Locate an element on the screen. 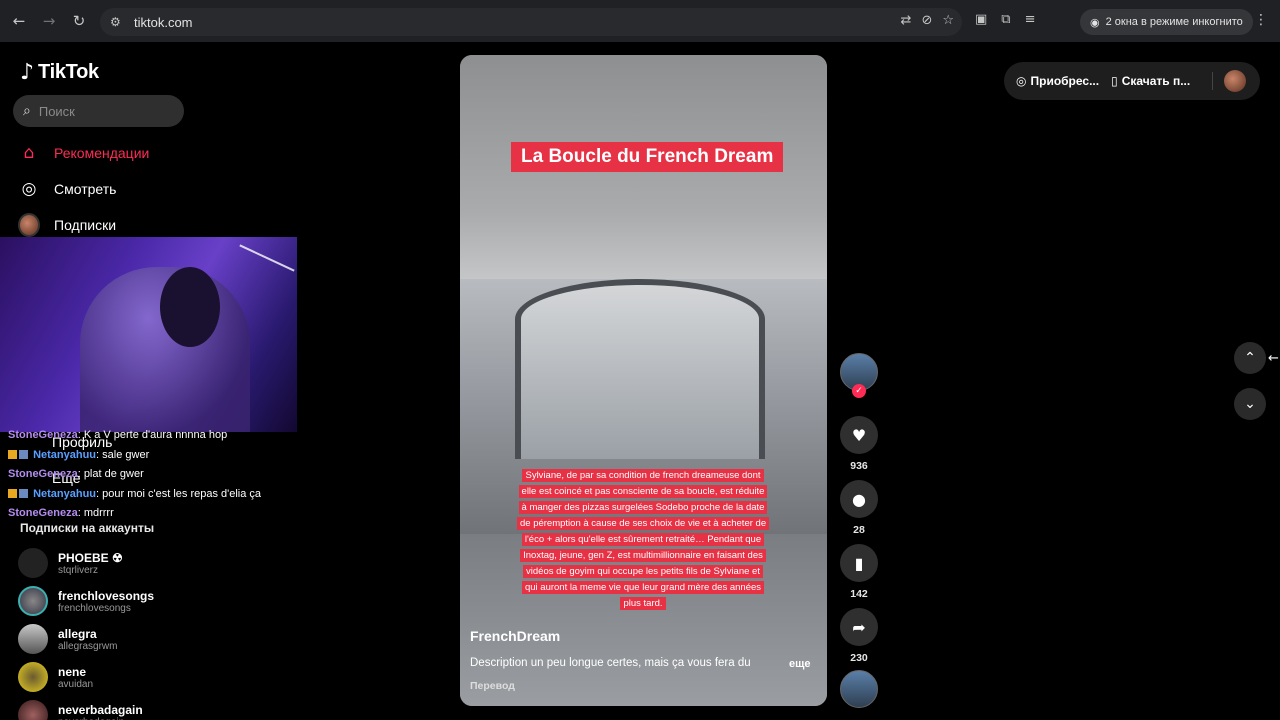 The image size is (1280, 720). search-icon: ⌕ is located at coordinates (27, 111).